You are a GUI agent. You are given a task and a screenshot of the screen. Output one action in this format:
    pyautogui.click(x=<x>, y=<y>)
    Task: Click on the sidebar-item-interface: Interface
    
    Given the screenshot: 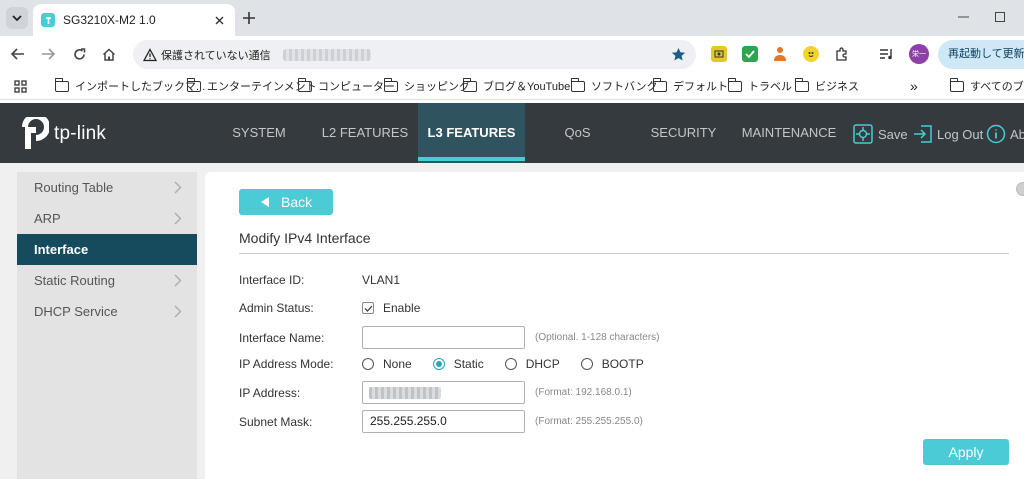 What is the action you would take?
    pyautogui.click(x=107, y=249)
    